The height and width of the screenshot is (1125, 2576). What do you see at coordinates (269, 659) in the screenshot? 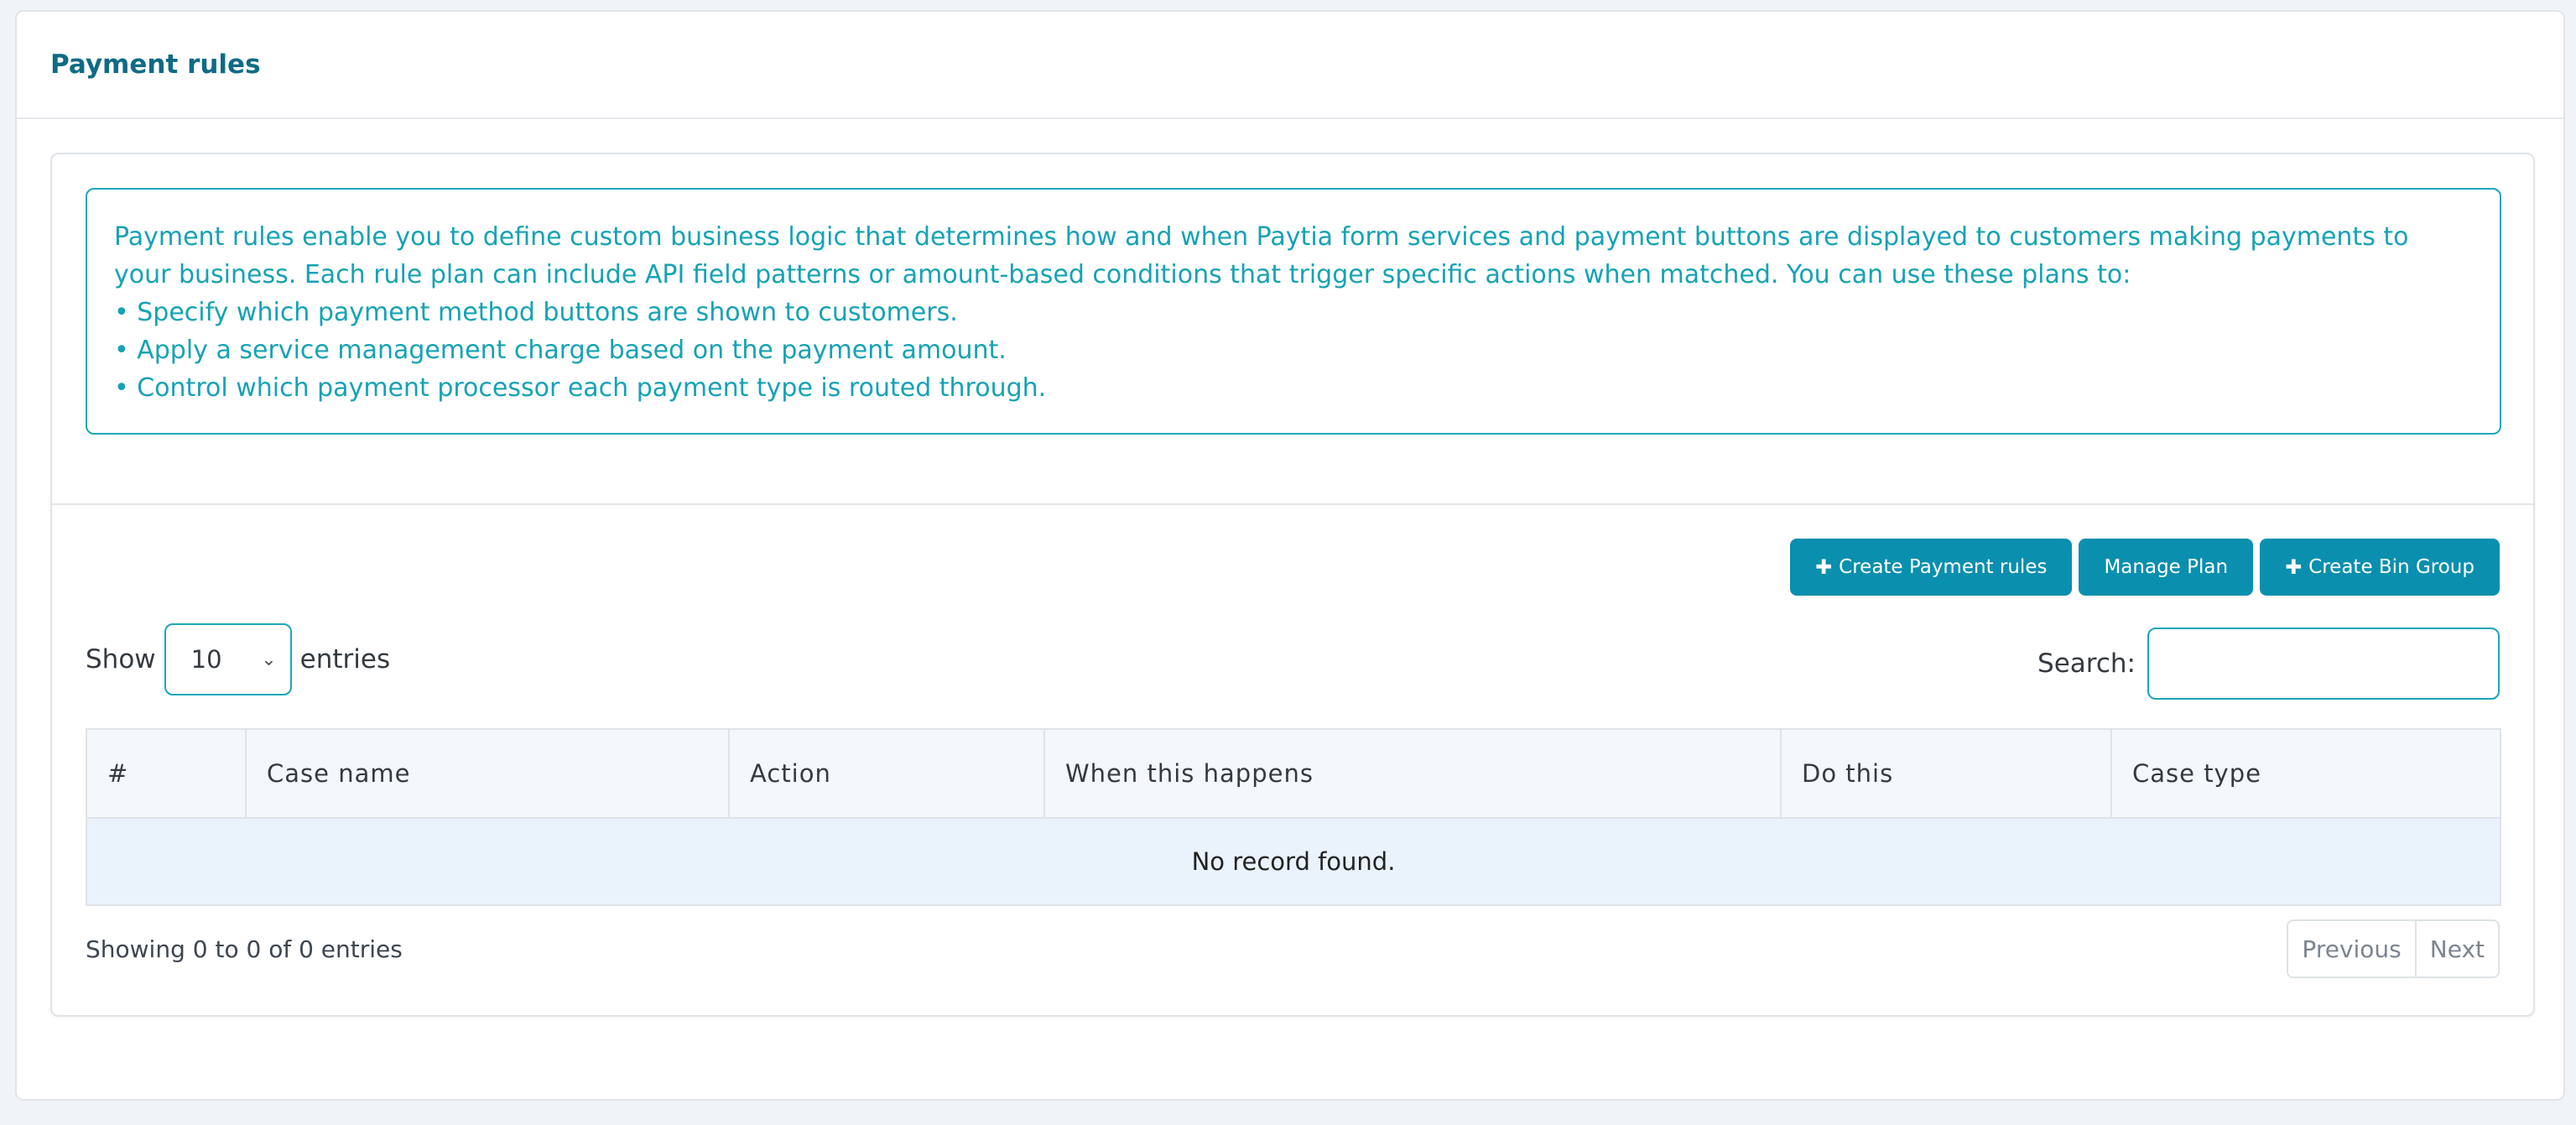
I see `chevron-down-icon: ⌄` at bounding box center [269, 659].